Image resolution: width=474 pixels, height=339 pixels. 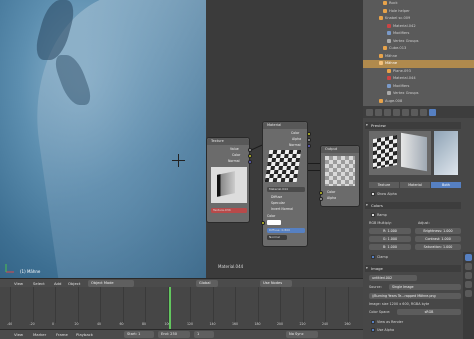 What do you see at coordinates (468, 284) in the screenshot?
I see `plus-icon` at bounding box center [468, 284].